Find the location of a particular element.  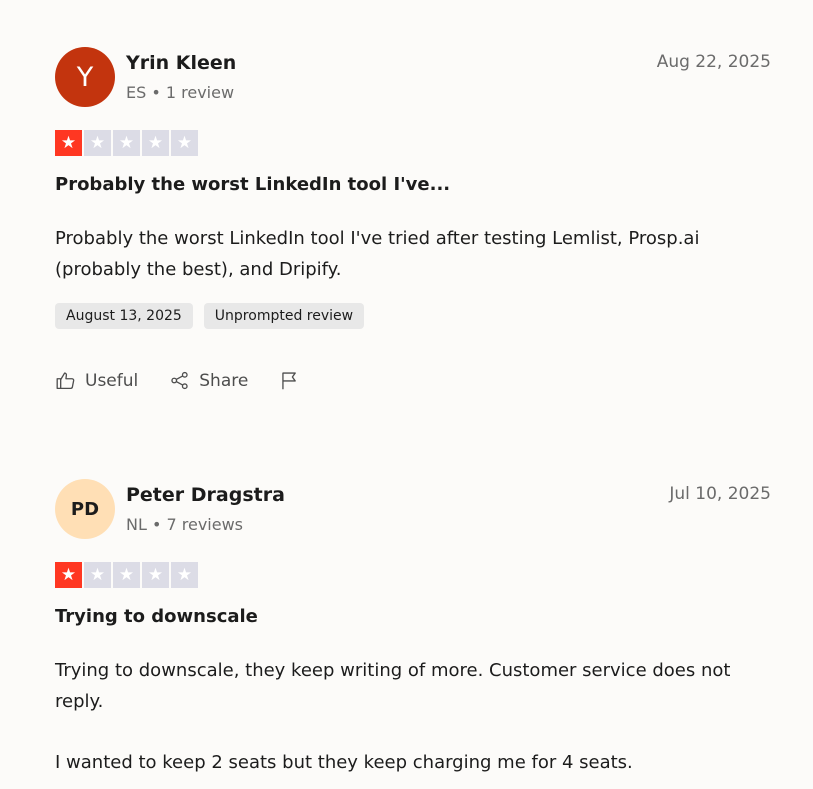

review-type-badge: Unprompted review is located at coordinates (284, 316).